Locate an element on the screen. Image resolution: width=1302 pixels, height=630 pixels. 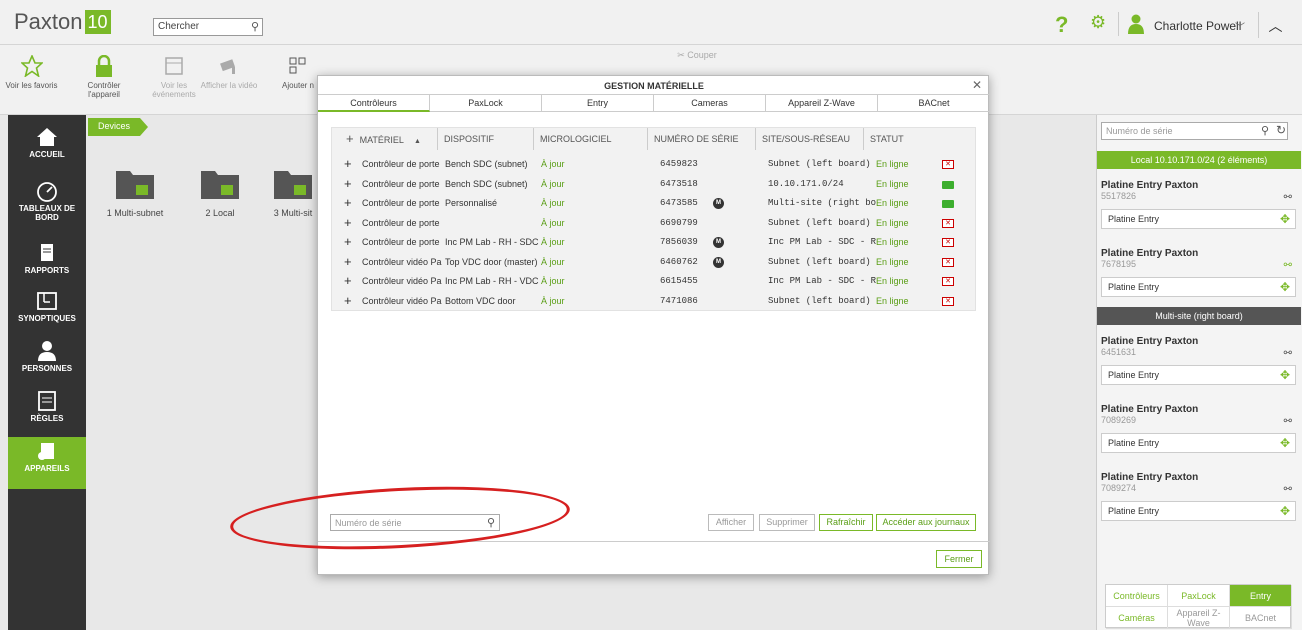
close-icon: ✕ is located at coordinates (977, 85).